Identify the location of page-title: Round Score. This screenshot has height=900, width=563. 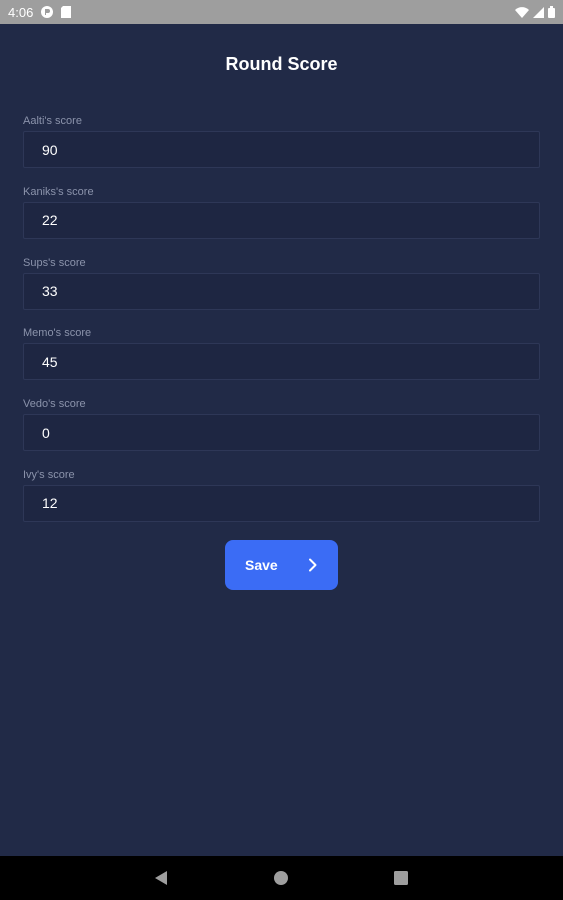
(281, 64).